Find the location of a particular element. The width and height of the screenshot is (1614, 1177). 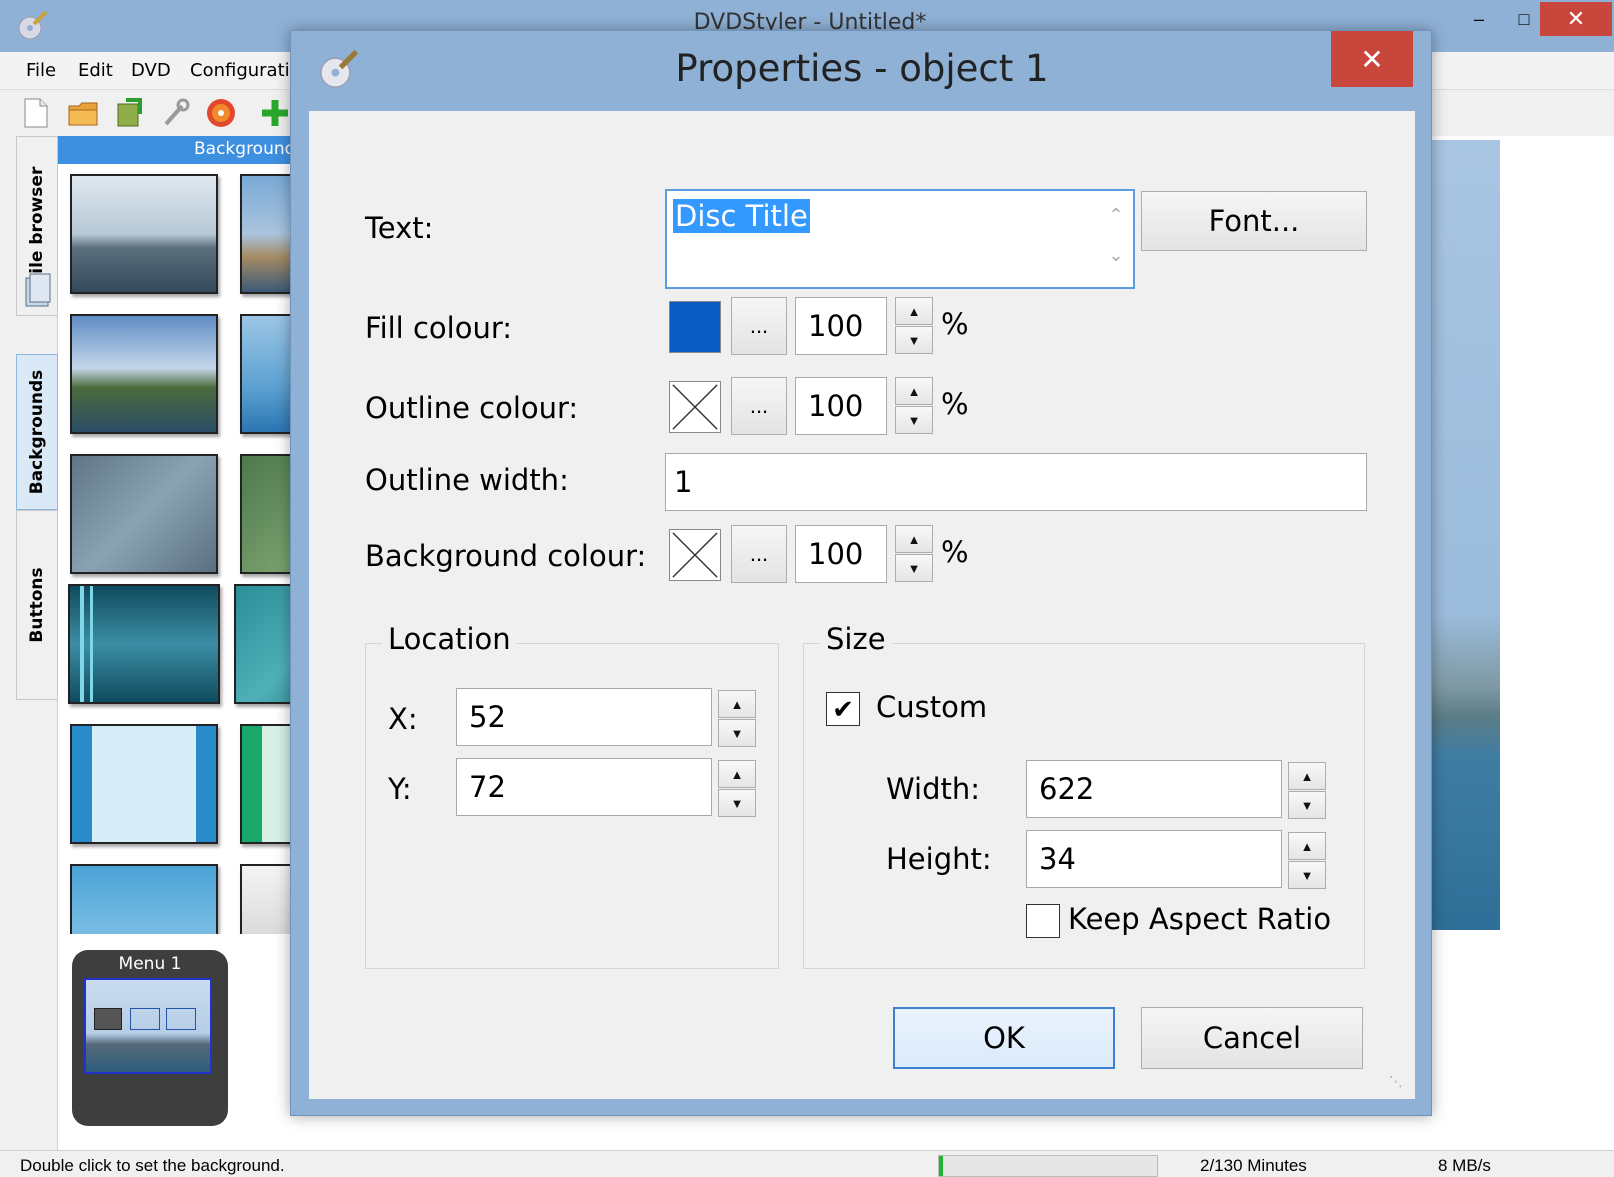

y-label: Y: is located at coordinates (400, 789).